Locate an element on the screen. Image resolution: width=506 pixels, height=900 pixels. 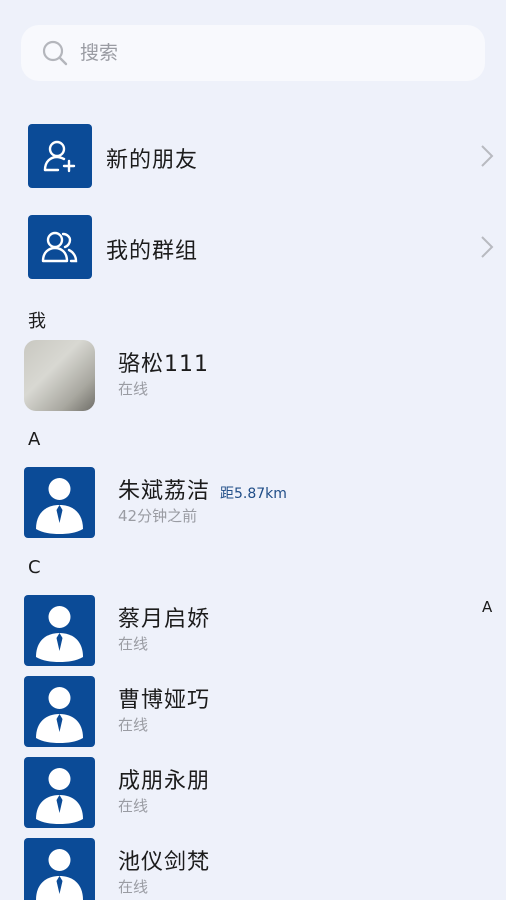
contact-name: 蔡月启娇 is located at coordinates (164, 619).